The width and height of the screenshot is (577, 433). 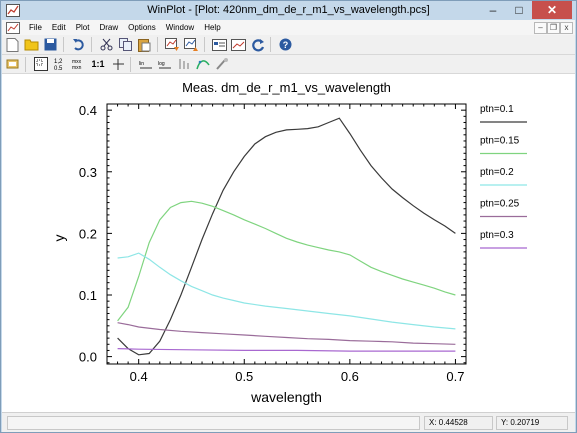 I want to click on y-tick-label: 0.4, so click(x=88, y=110).